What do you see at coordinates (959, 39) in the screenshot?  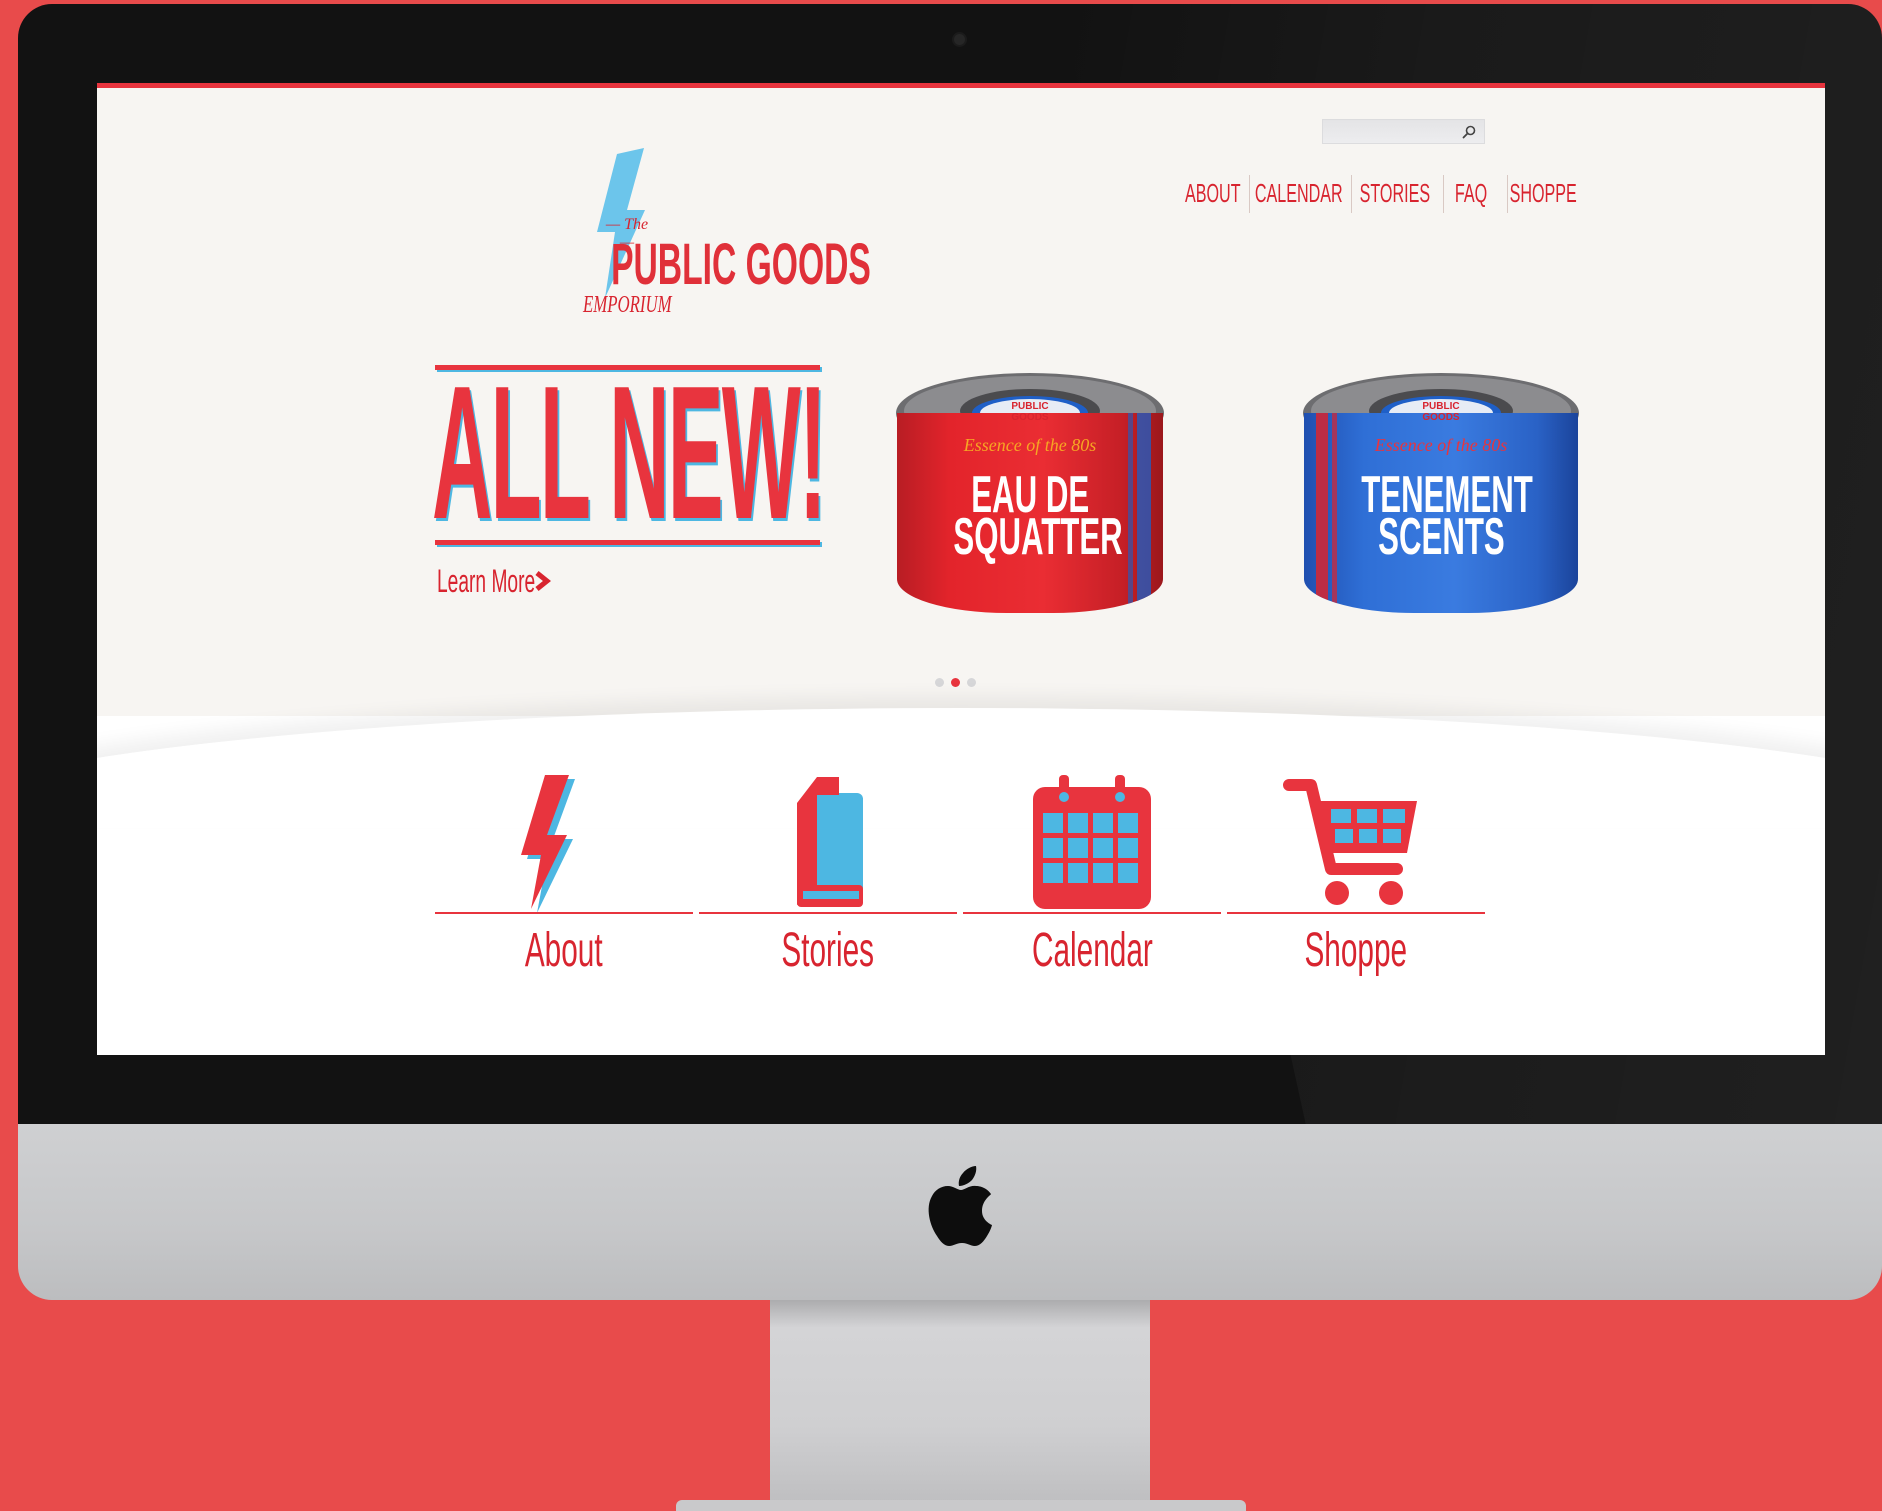 I see `camera-icon` at bounding box center [959, 39].